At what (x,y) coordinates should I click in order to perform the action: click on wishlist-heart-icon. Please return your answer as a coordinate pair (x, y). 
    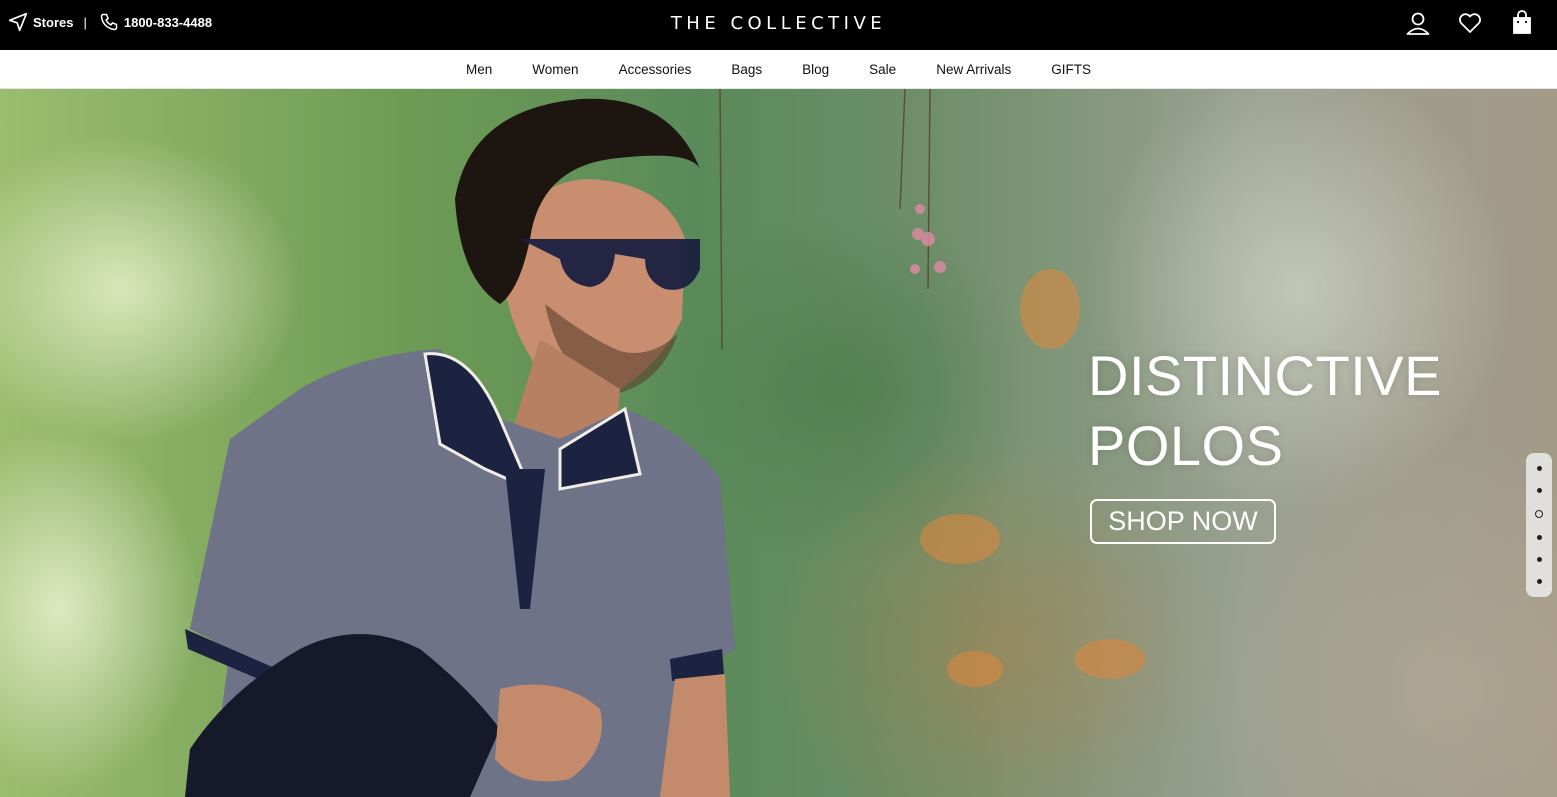
    Looking at the image, I should click on (1470, 23).